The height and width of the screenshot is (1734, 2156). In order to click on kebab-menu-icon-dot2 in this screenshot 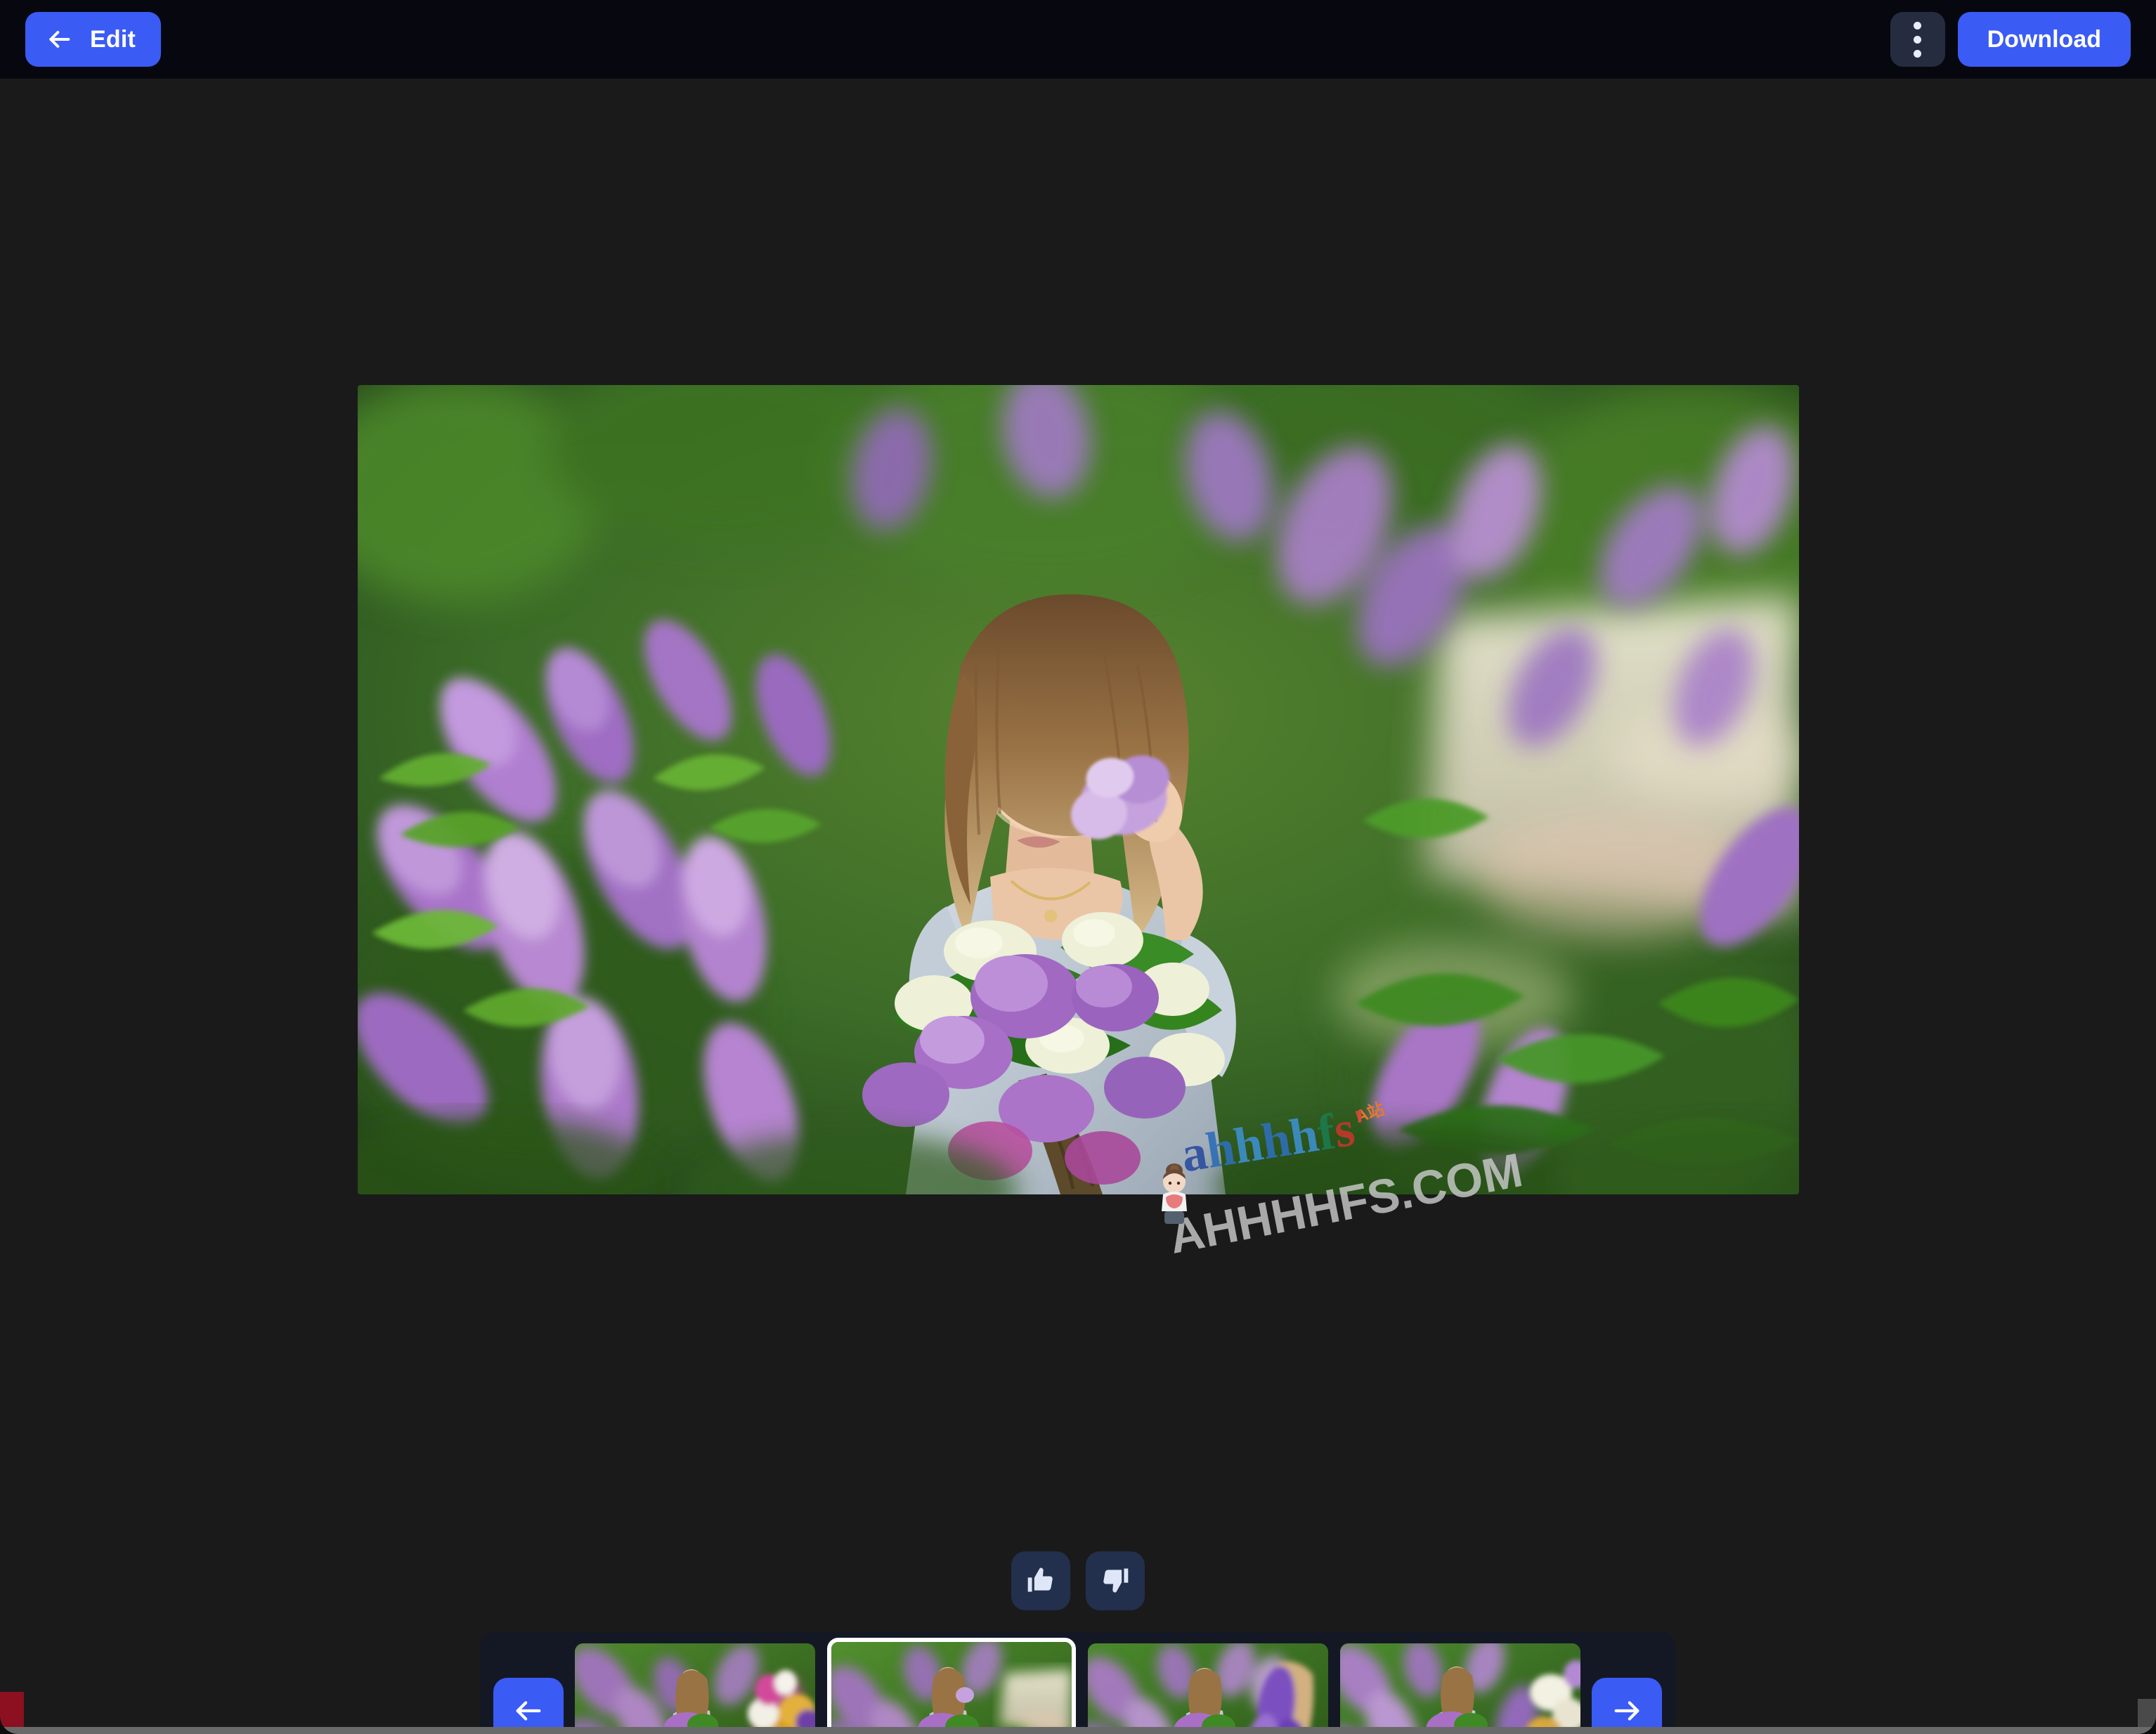, I will do `click(1918, 39)`.